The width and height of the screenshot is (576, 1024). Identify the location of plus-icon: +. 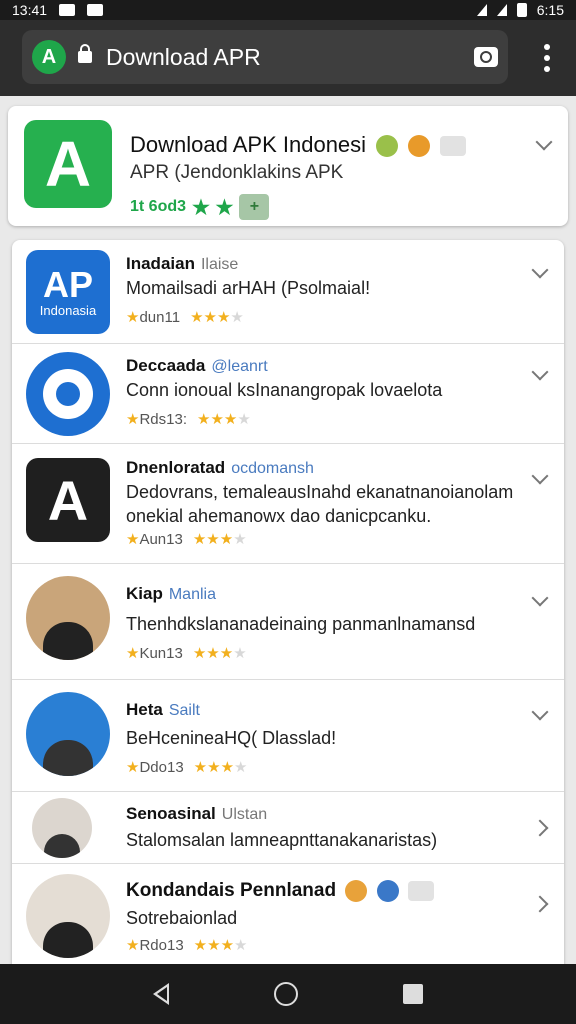
(254, 207).